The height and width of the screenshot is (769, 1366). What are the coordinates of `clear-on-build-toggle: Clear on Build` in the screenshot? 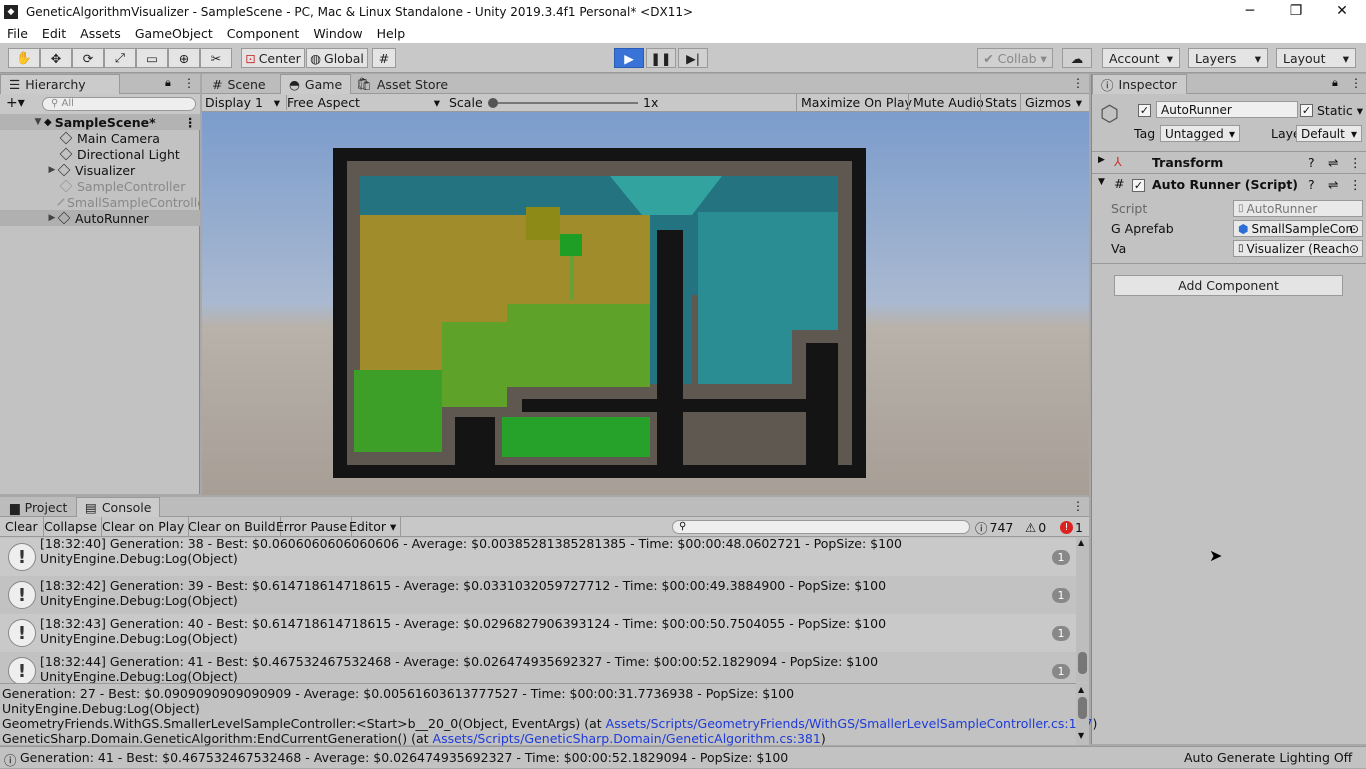 It's located at (232, 527).